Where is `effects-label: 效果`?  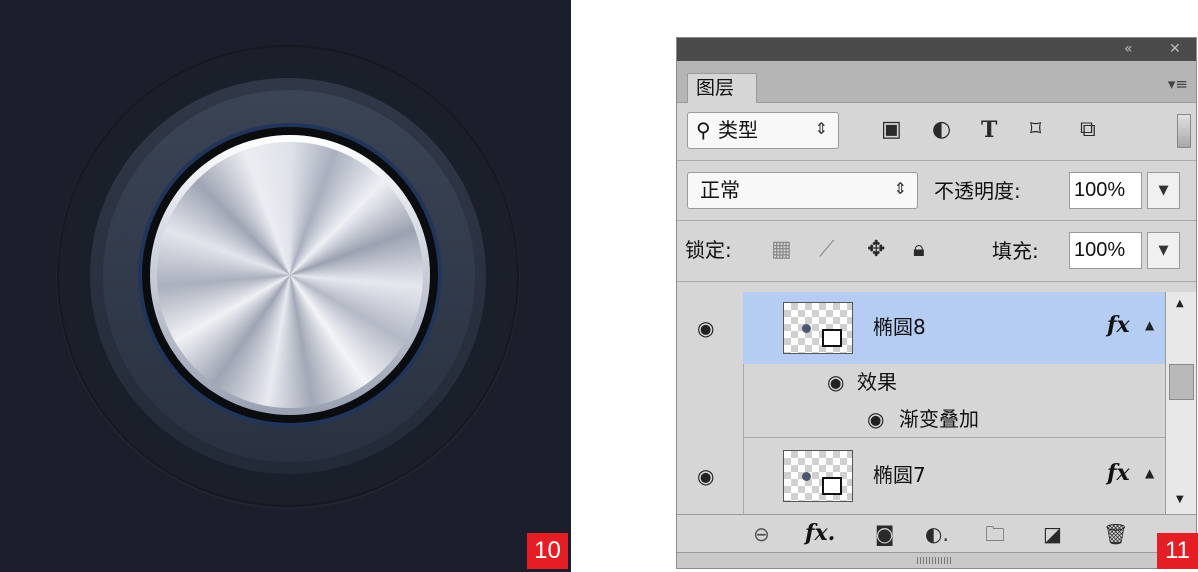
effects-label: 效果 is located at coordinates (877, 382).